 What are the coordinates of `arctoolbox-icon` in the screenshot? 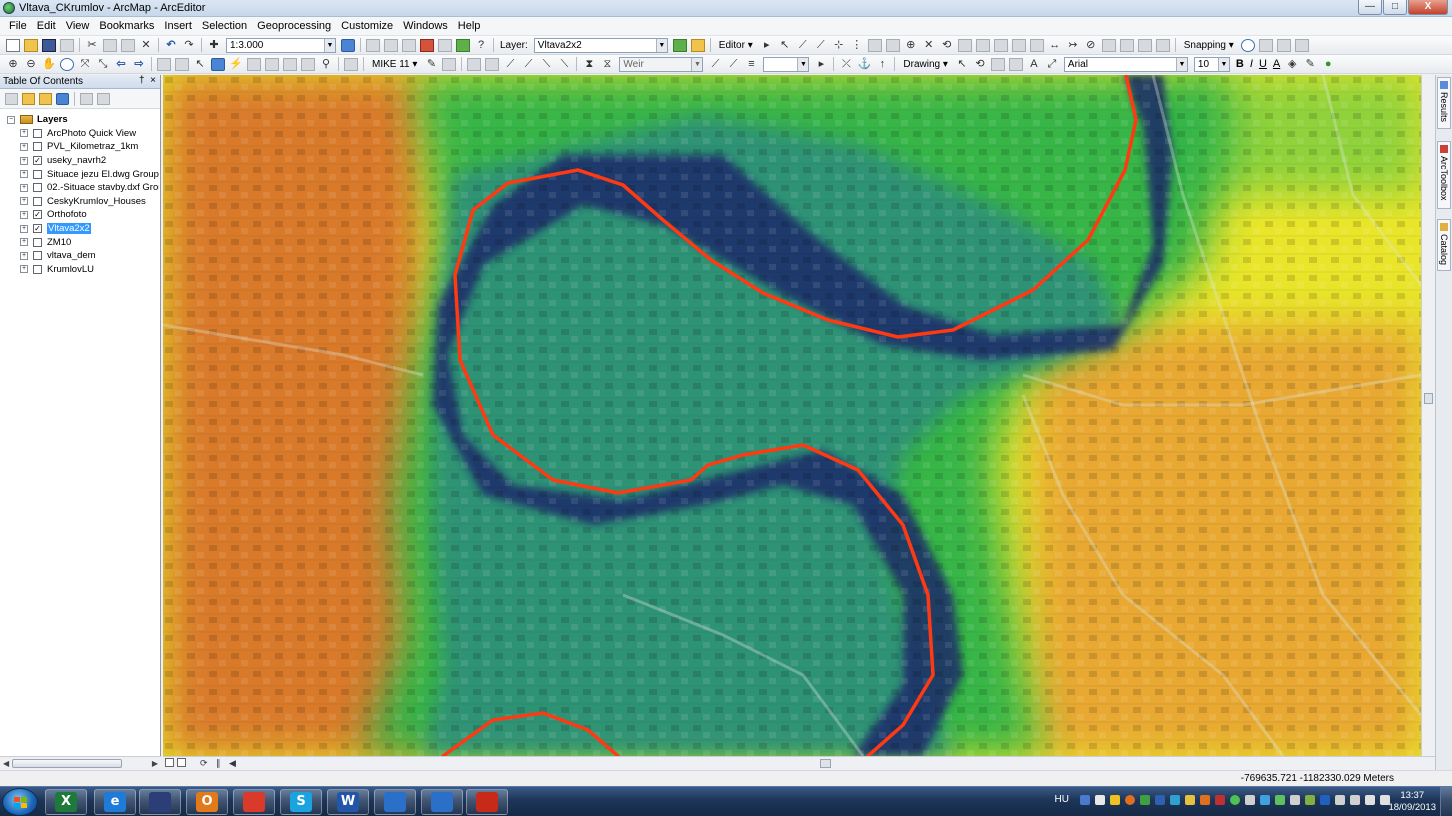 It's located at (427, 45).